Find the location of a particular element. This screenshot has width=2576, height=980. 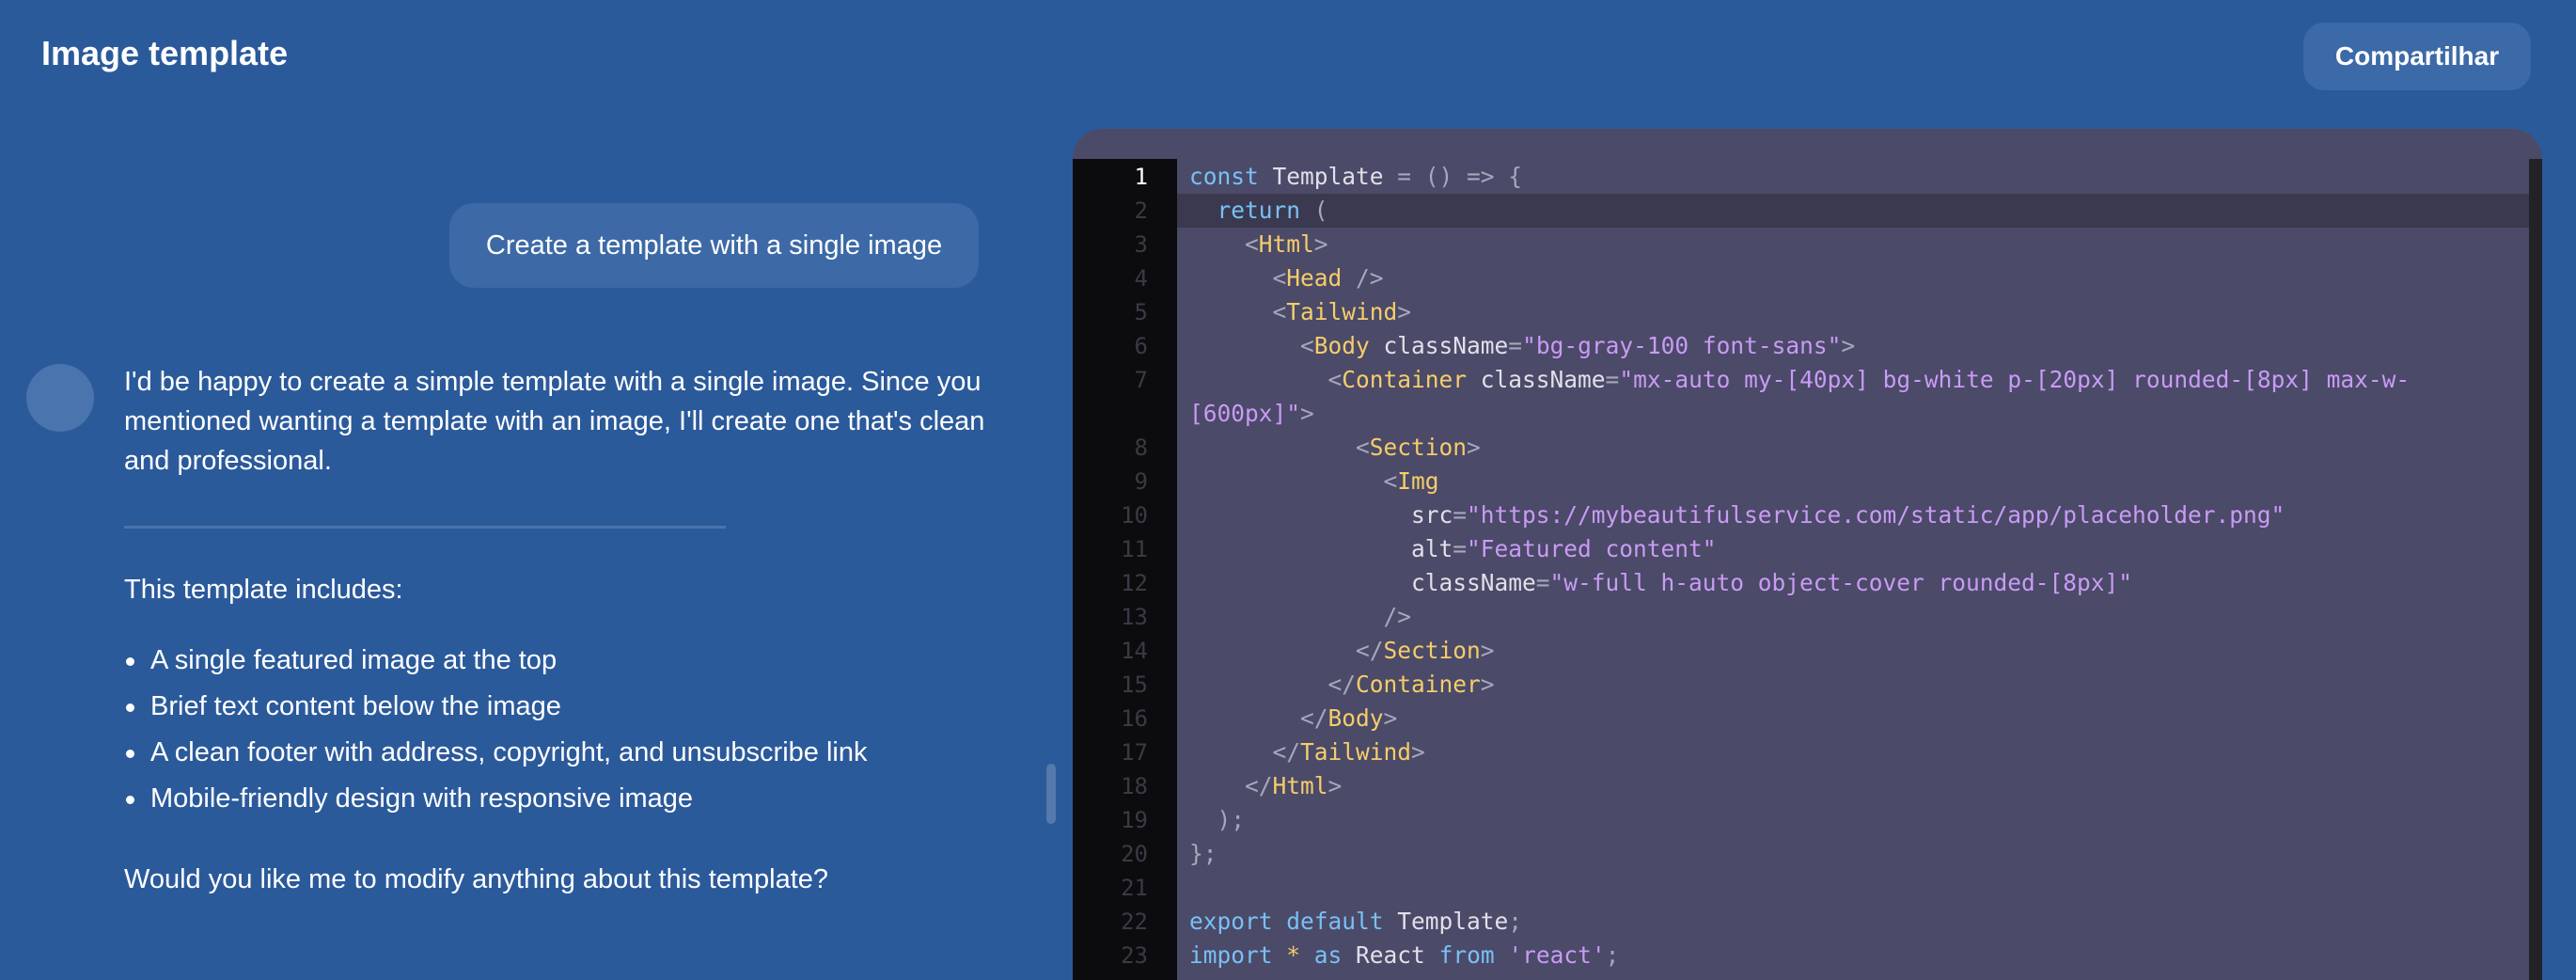

line-number: 23 is located at coordinates (1135, 955).